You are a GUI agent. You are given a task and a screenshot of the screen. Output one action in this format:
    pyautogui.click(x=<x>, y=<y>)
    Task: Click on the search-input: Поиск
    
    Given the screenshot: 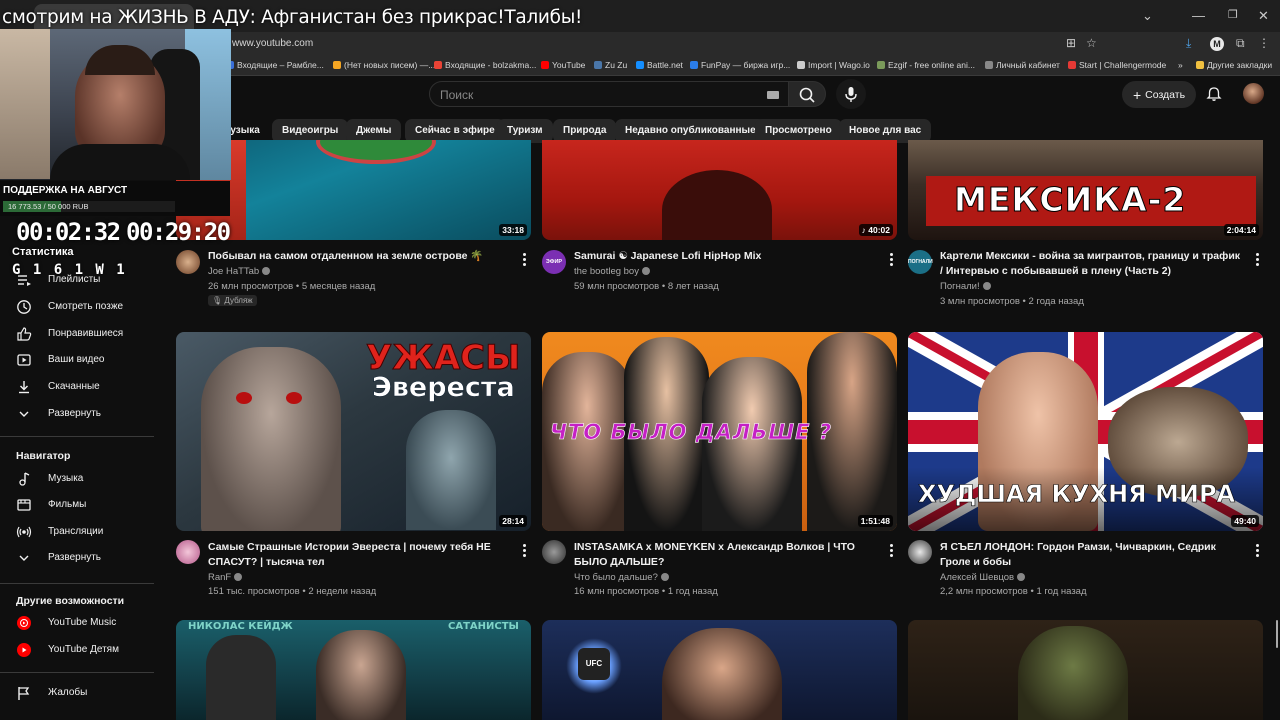 What is the action you would take?
    pyautogui.click(x=609, y=94)
    